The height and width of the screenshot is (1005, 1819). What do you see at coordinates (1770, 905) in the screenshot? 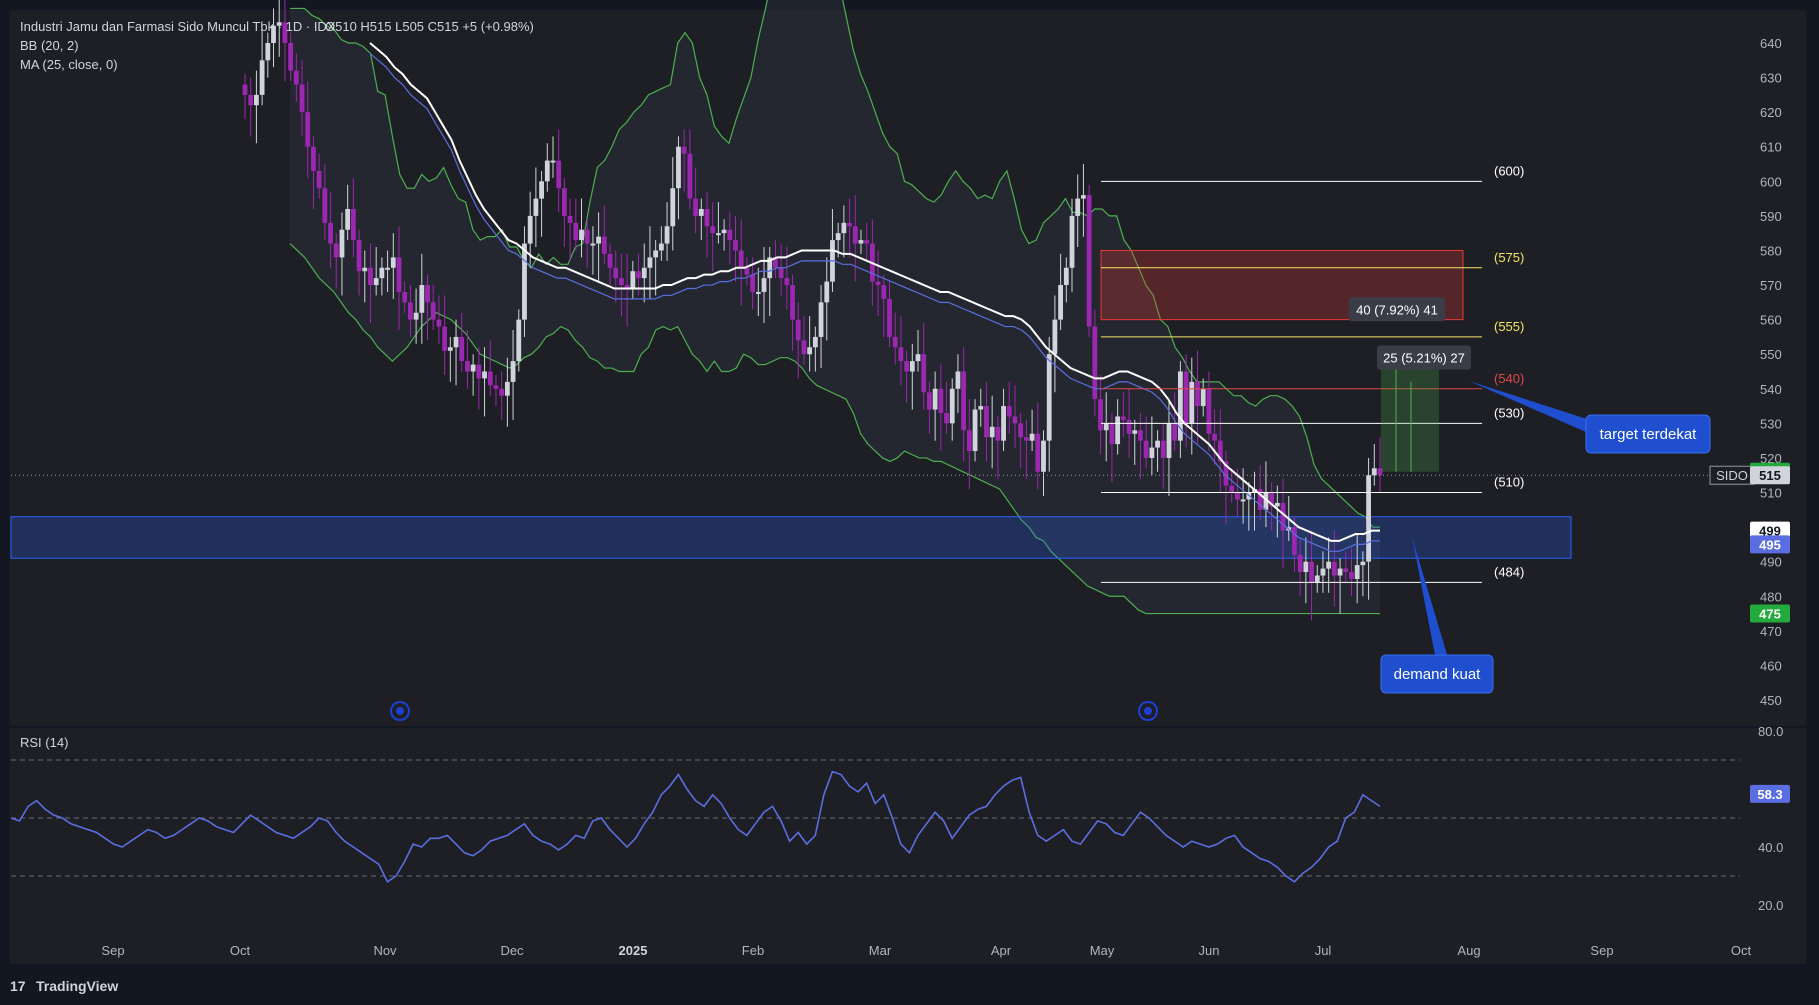
I see `rsi-tick-20: 20.0` at bounding box center [1770, 905].